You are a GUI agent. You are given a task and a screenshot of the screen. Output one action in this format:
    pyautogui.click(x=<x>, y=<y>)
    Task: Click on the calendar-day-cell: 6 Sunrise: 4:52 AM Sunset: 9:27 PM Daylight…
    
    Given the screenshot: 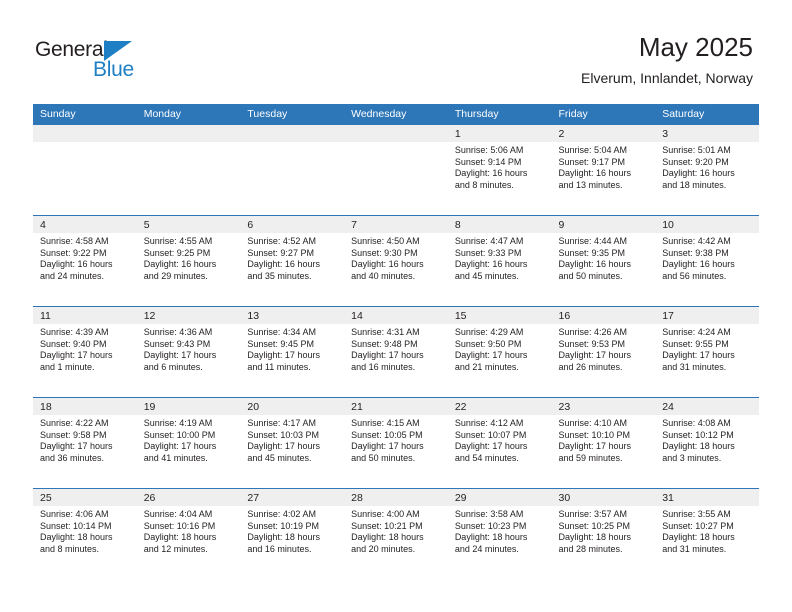 What is the action you would take?
    pyautogui.click(x=292, y=261)
    